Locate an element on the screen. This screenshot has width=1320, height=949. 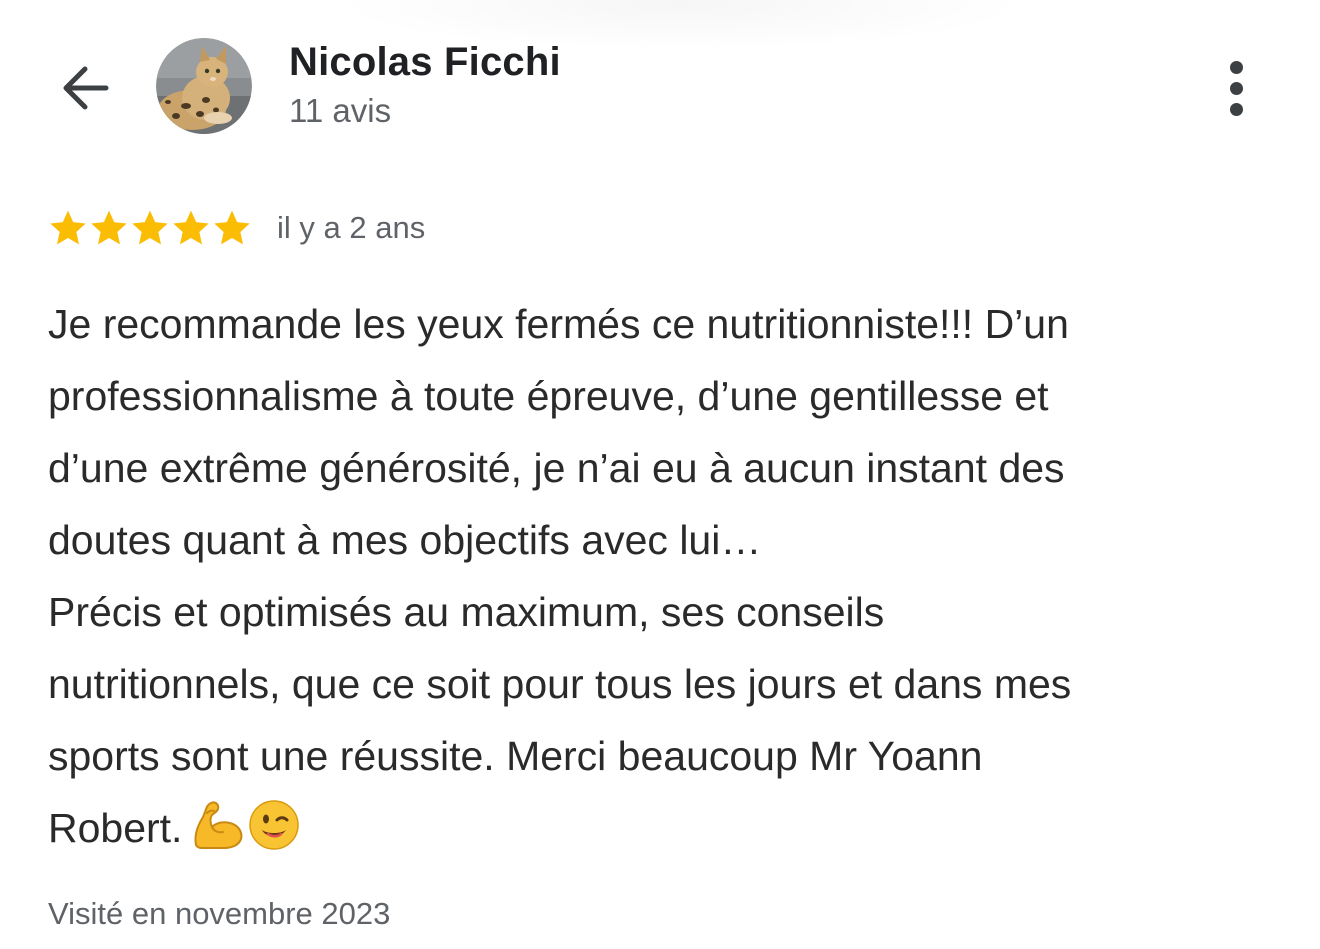
more-options-button is located at coordinates (1236, 88).